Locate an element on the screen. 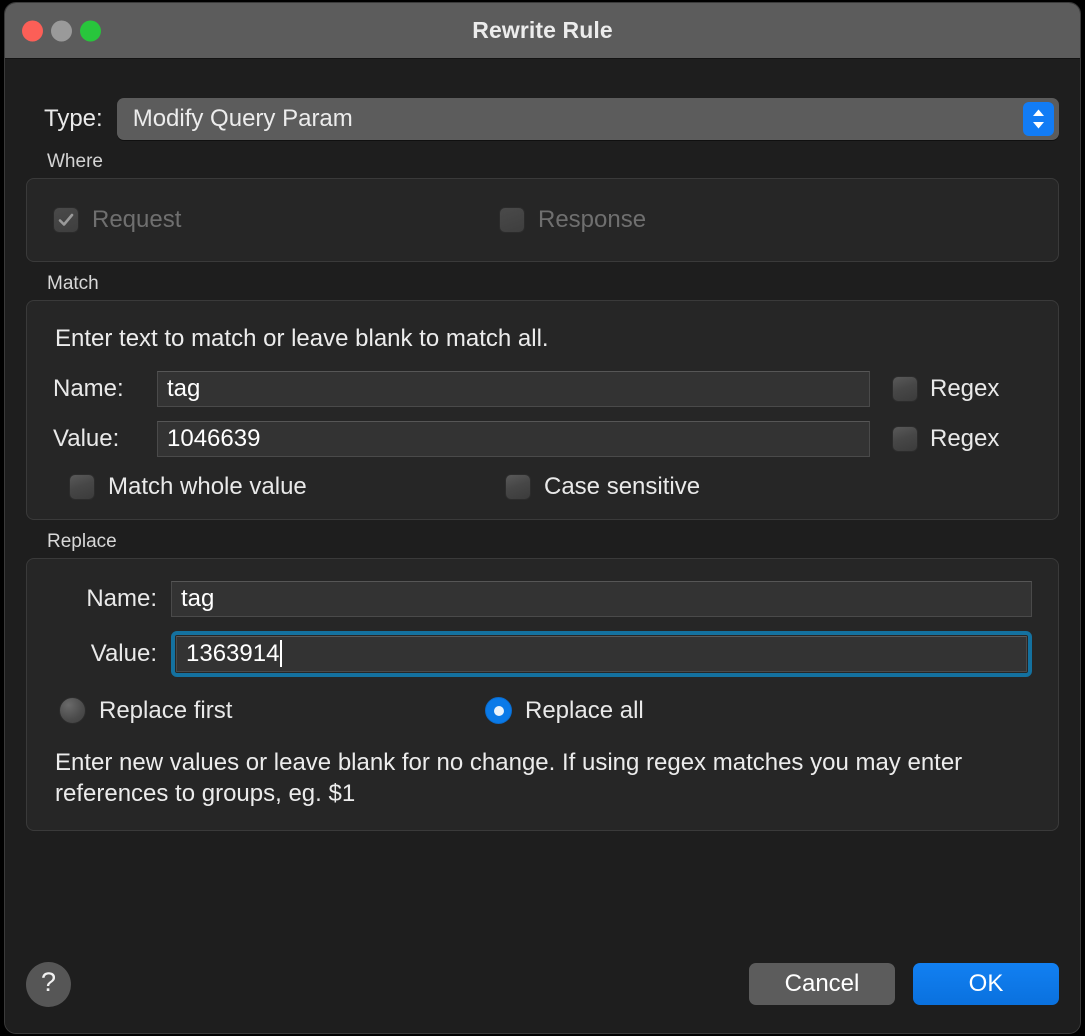  replace-value-focus-ring: 1363914 is located at coordinates (601, 653).